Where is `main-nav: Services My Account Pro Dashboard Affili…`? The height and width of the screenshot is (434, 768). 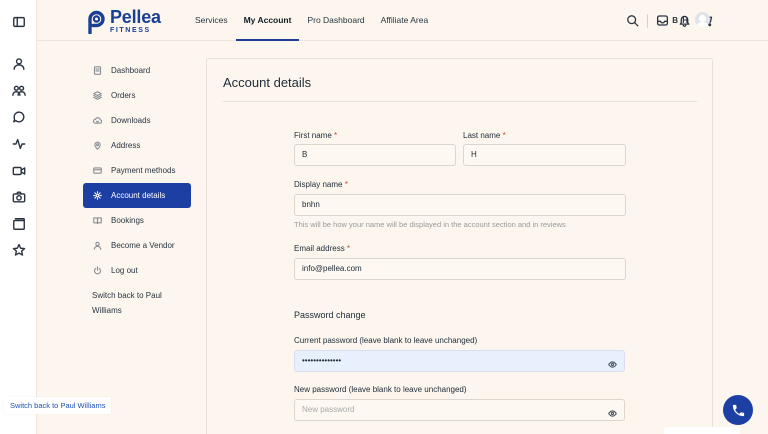 main-nav: Services My Account Pro Dashboard Affili… is located at coordinates (311, 20).